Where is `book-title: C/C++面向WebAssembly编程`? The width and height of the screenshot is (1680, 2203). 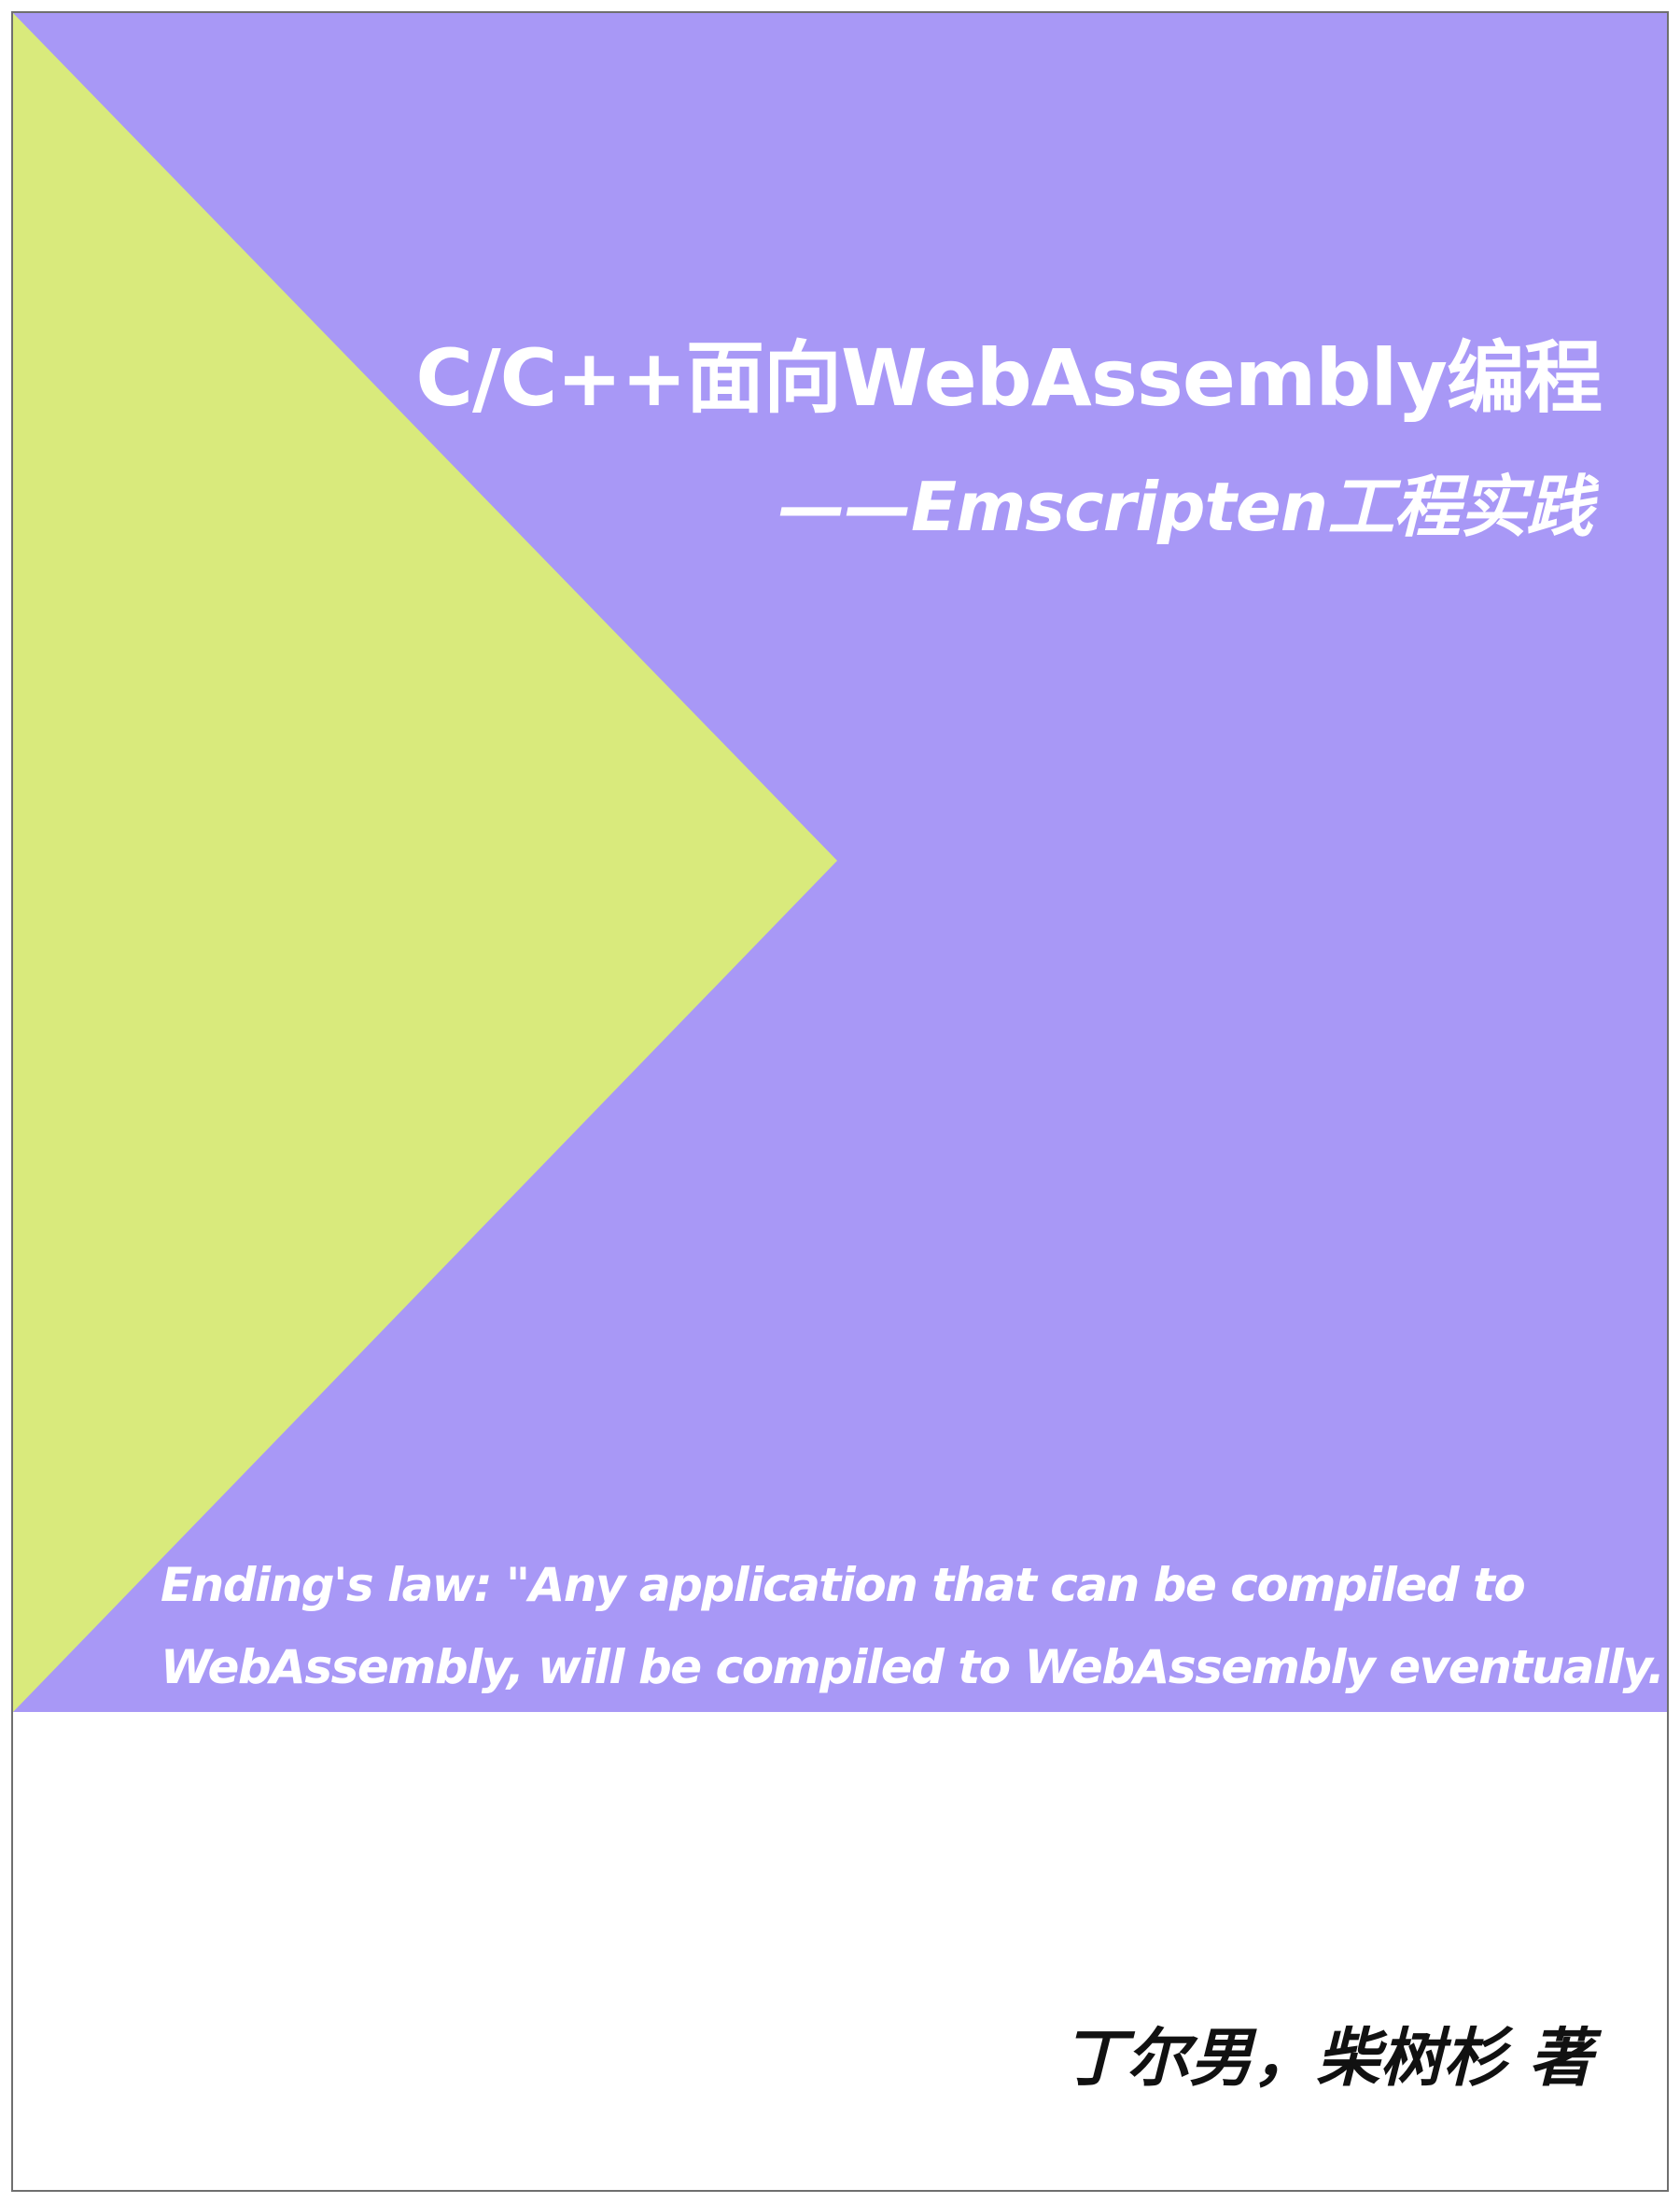
book-title: C/C++面向WebAssembly编程 is located at coordinates (1009, 378).